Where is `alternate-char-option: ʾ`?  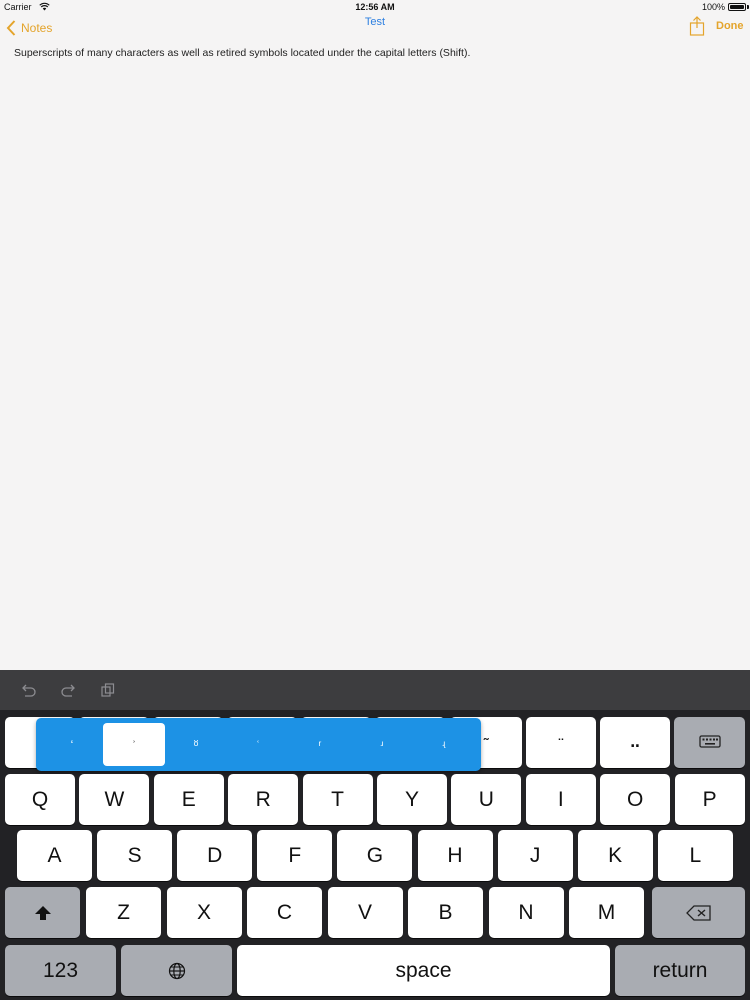 alternate-char-option: ʾ is located at coordinates (134, 744).